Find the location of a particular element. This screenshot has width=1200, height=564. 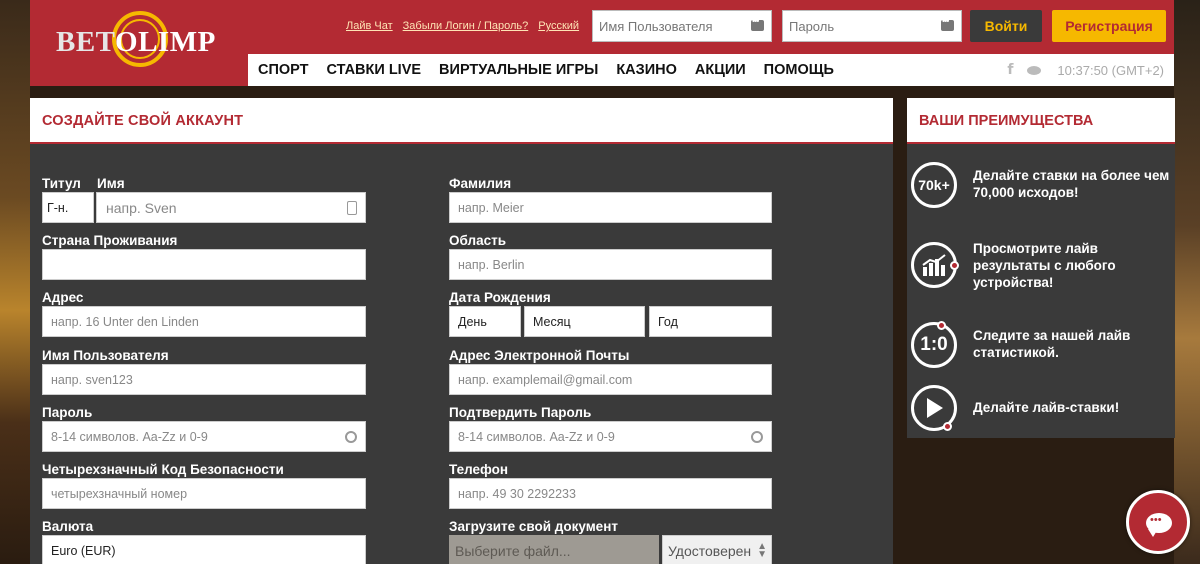

dob-label: Дата Рождения is located at coordinates (500, 297).